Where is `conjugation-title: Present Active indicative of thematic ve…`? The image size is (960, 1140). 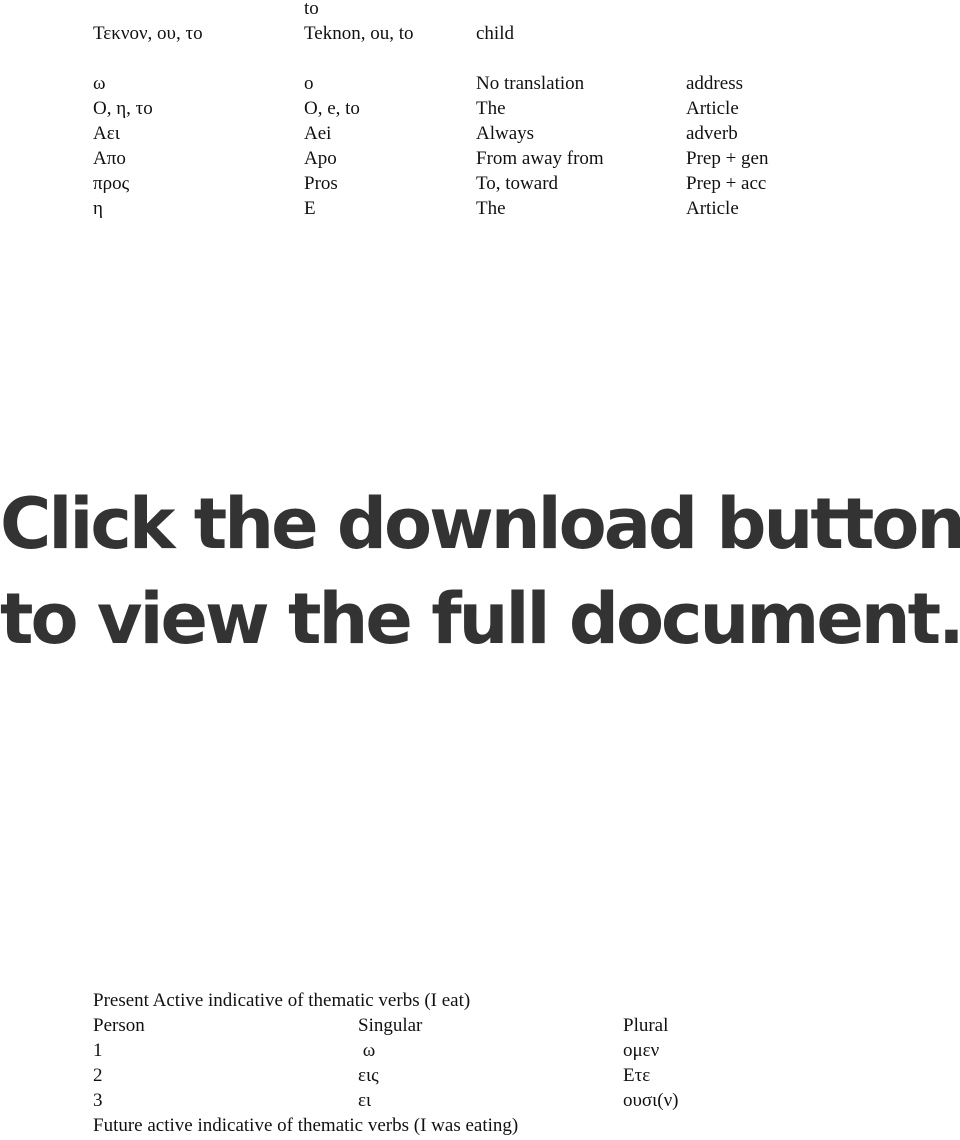 conjugation-title: Present Active indicative of thematic ve… is located at coordinates (282, 1000).